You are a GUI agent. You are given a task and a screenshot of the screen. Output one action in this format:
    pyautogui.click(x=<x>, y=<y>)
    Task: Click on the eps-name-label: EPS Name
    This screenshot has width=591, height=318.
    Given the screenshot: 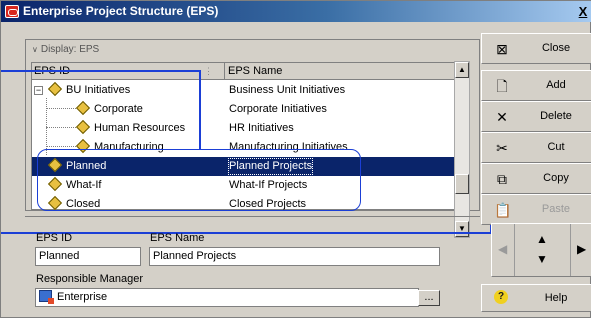 What is the action you would take?
    pyautogui.click(x=177, y=238)
    